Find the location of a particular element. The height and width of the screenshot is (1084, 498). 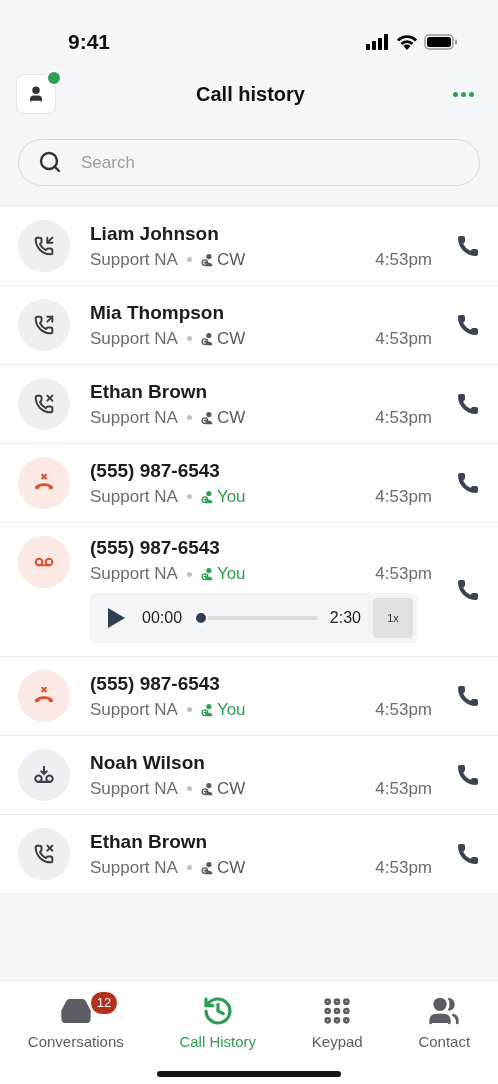

playback-duration: 2:30 is located at coordinates (345, 618).